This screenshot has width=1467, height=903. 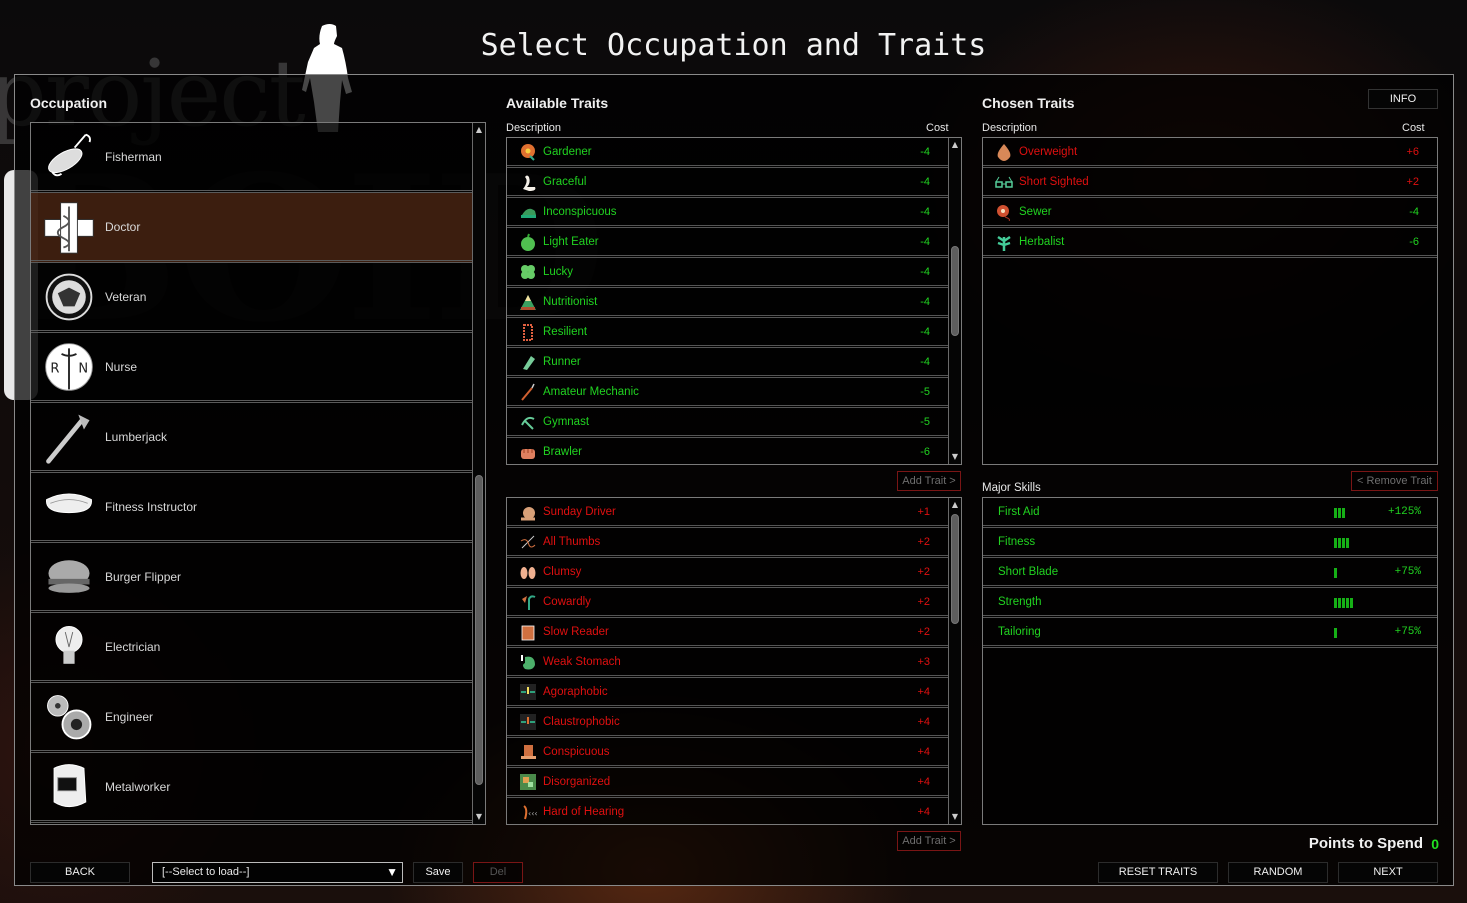 I want to click on trait-label: Runner, so click(x=562, y=361).